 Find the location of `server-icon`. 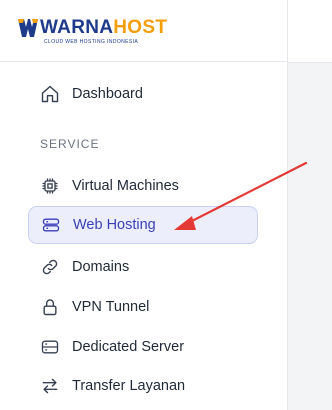

server-icon is located at coordinates (50, 347).